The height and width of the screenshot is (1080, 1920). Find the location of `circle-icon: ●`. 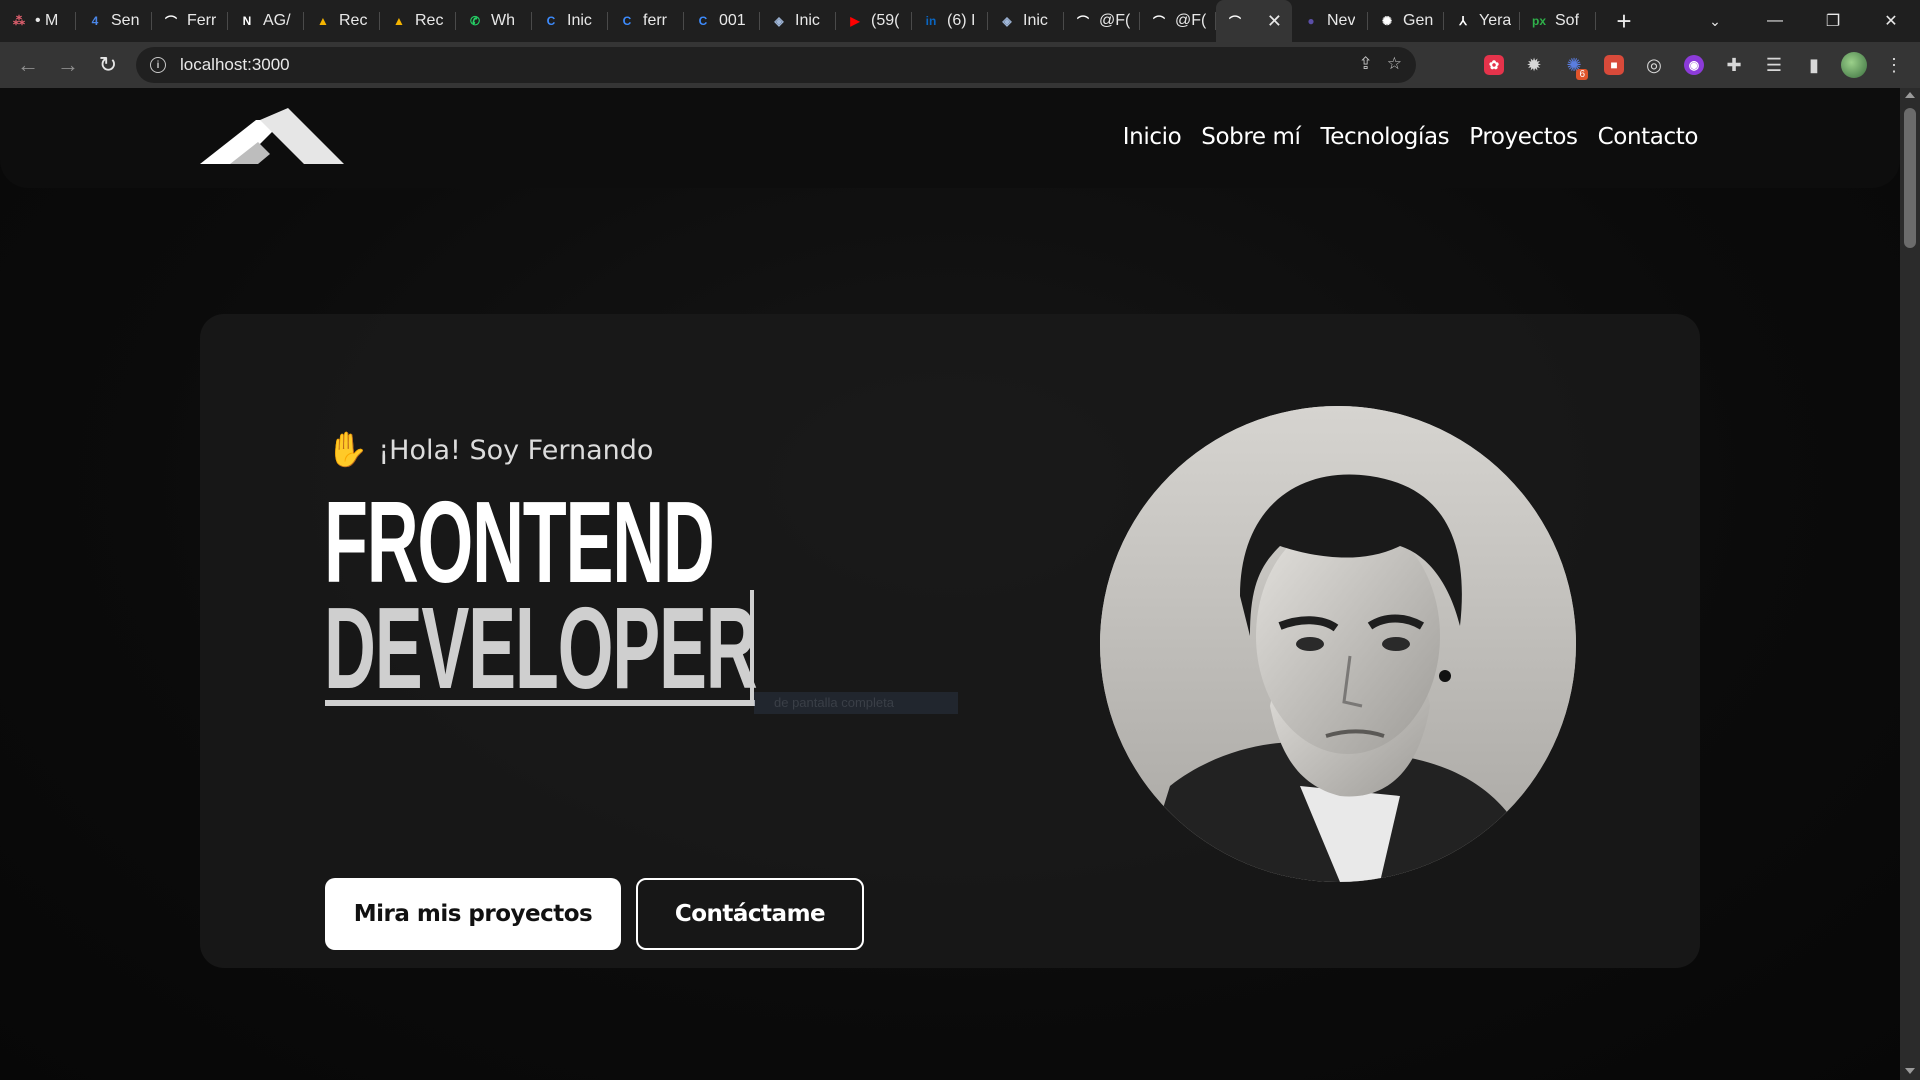

circle-icon: ● is located at coordinates (1311, 21).